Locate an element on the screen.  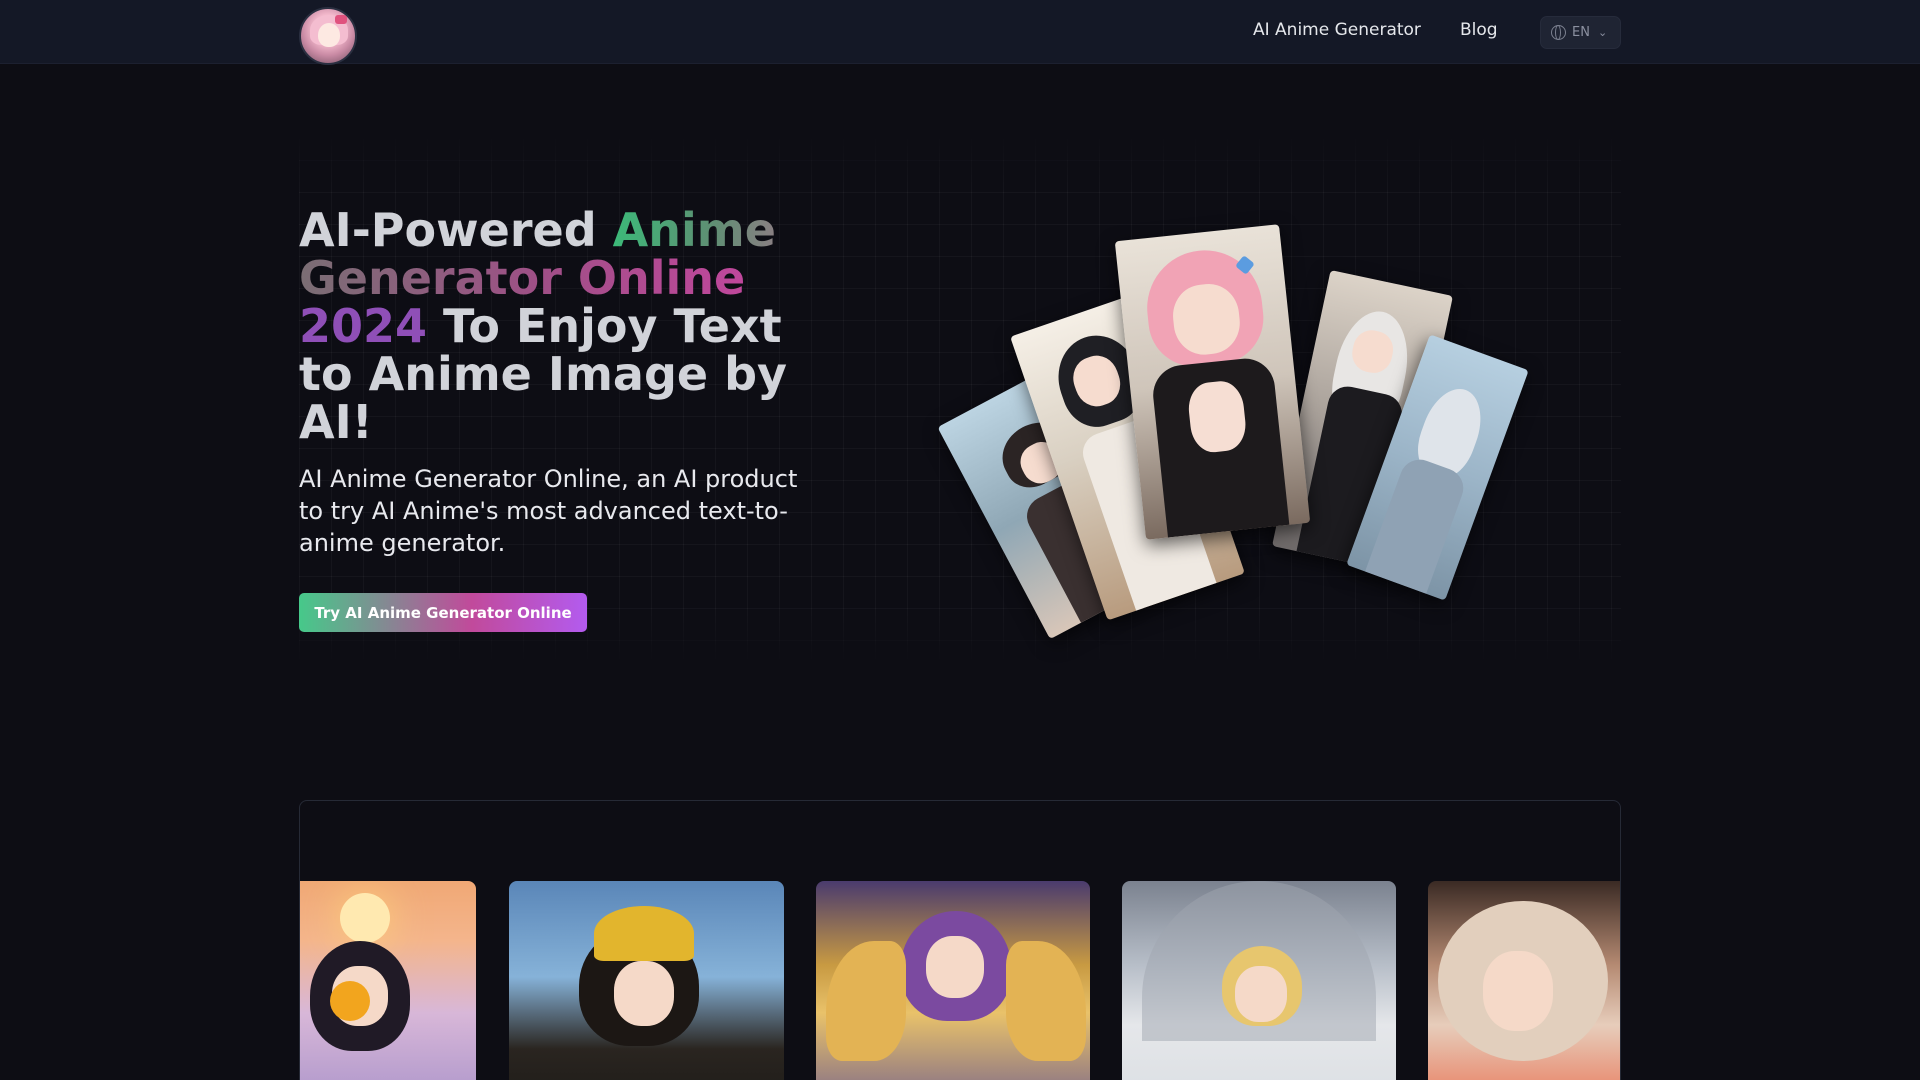
logo-bow is located at coordinates (341, 19).